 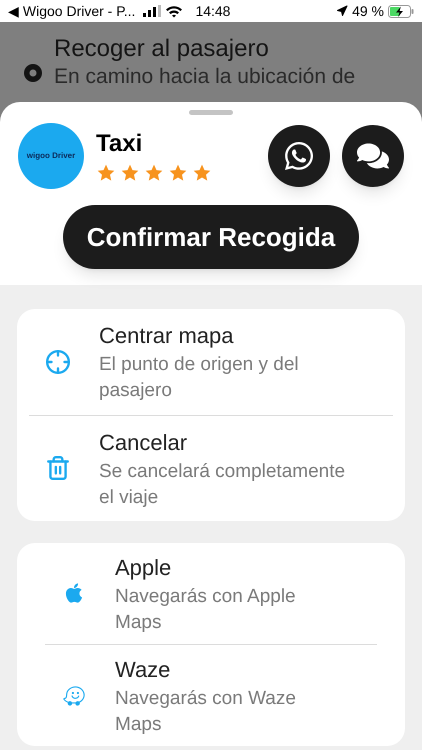 I want to click on crosshair-icon, so click(x=58, y=361).